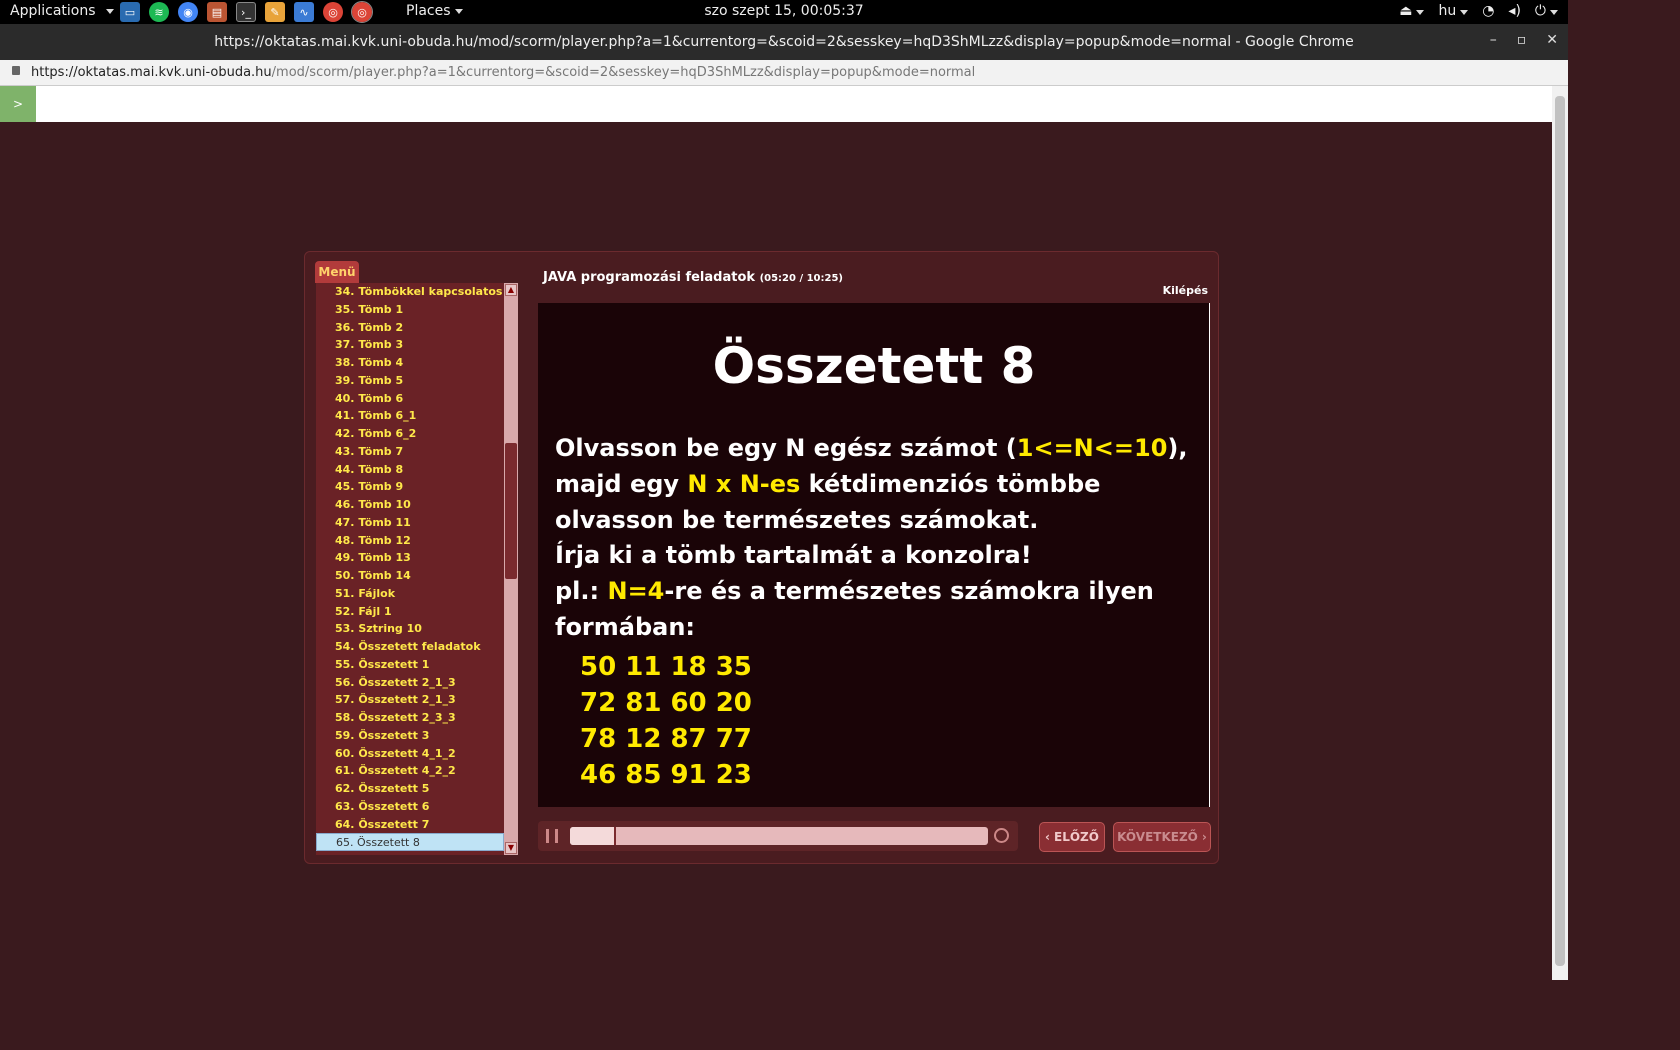 The image size is (1680, 1050). What do you see at coordinates (511, 511) in the screenshot?
I see `menu-scrollbar-thumb` at bounding box center [511, 511].